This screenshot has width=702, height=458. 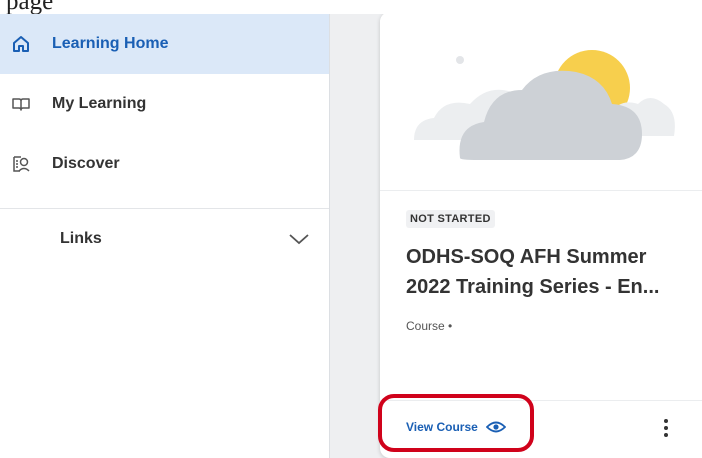 What do you see at coordinates (351, 7) in the screenshot?
I see `cropped-header-text: page` at bounding box center [351, 7].